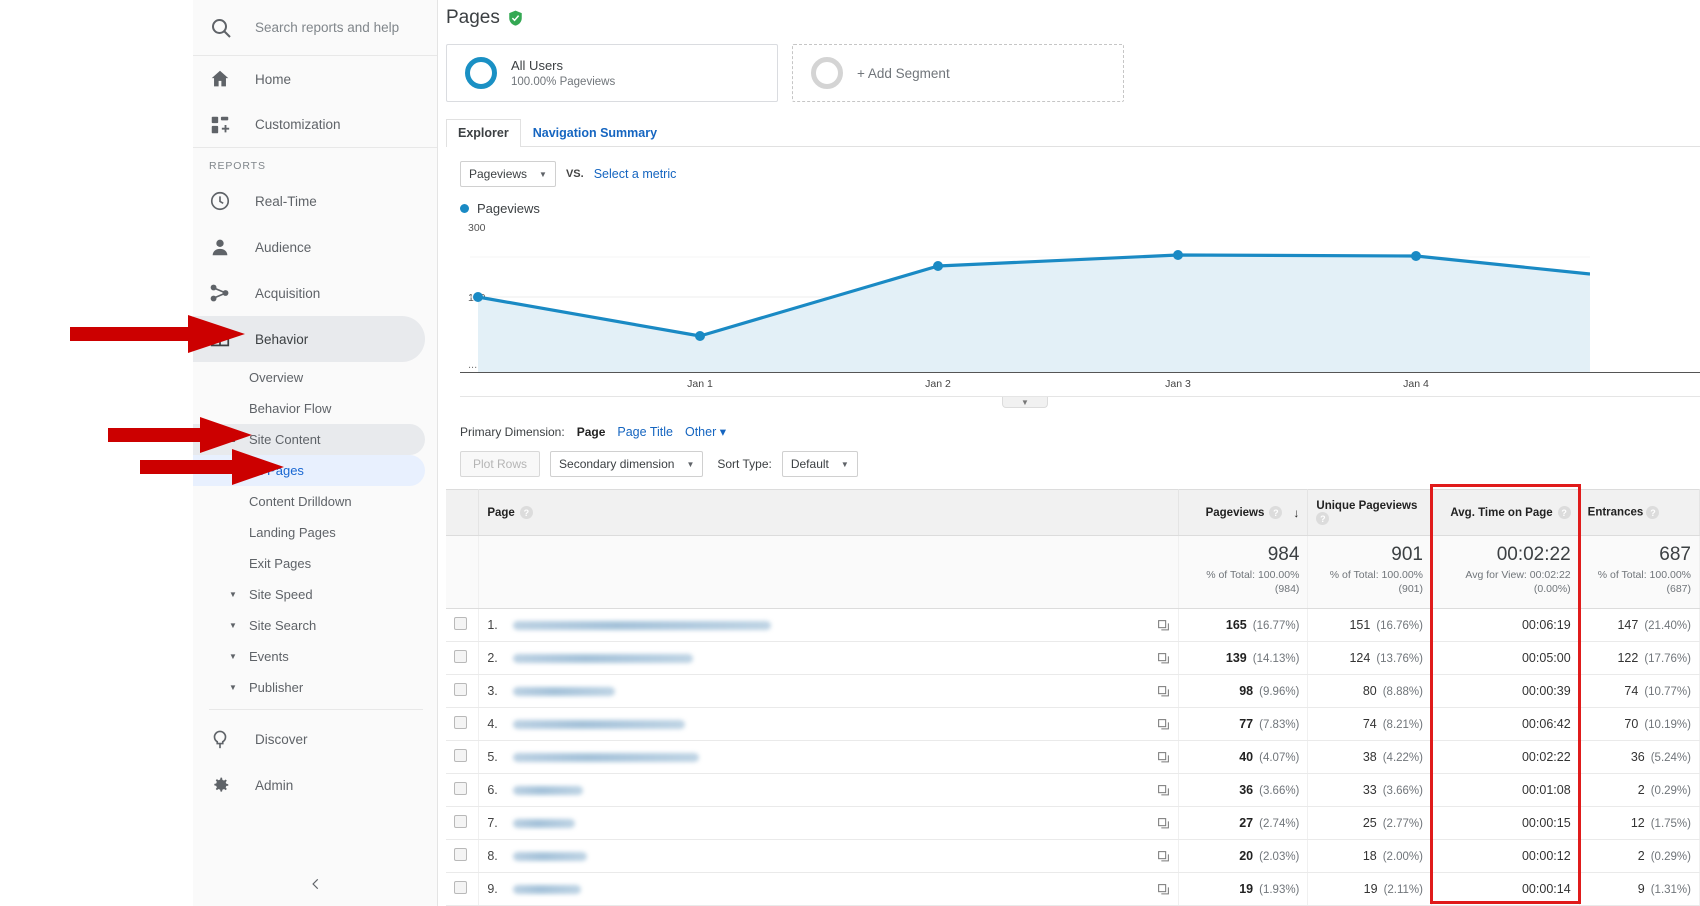 The width and height of the screenshot is (1700, 906). I want to click on tab-navigation-summary: Navigation Summary, so click(595, 133).